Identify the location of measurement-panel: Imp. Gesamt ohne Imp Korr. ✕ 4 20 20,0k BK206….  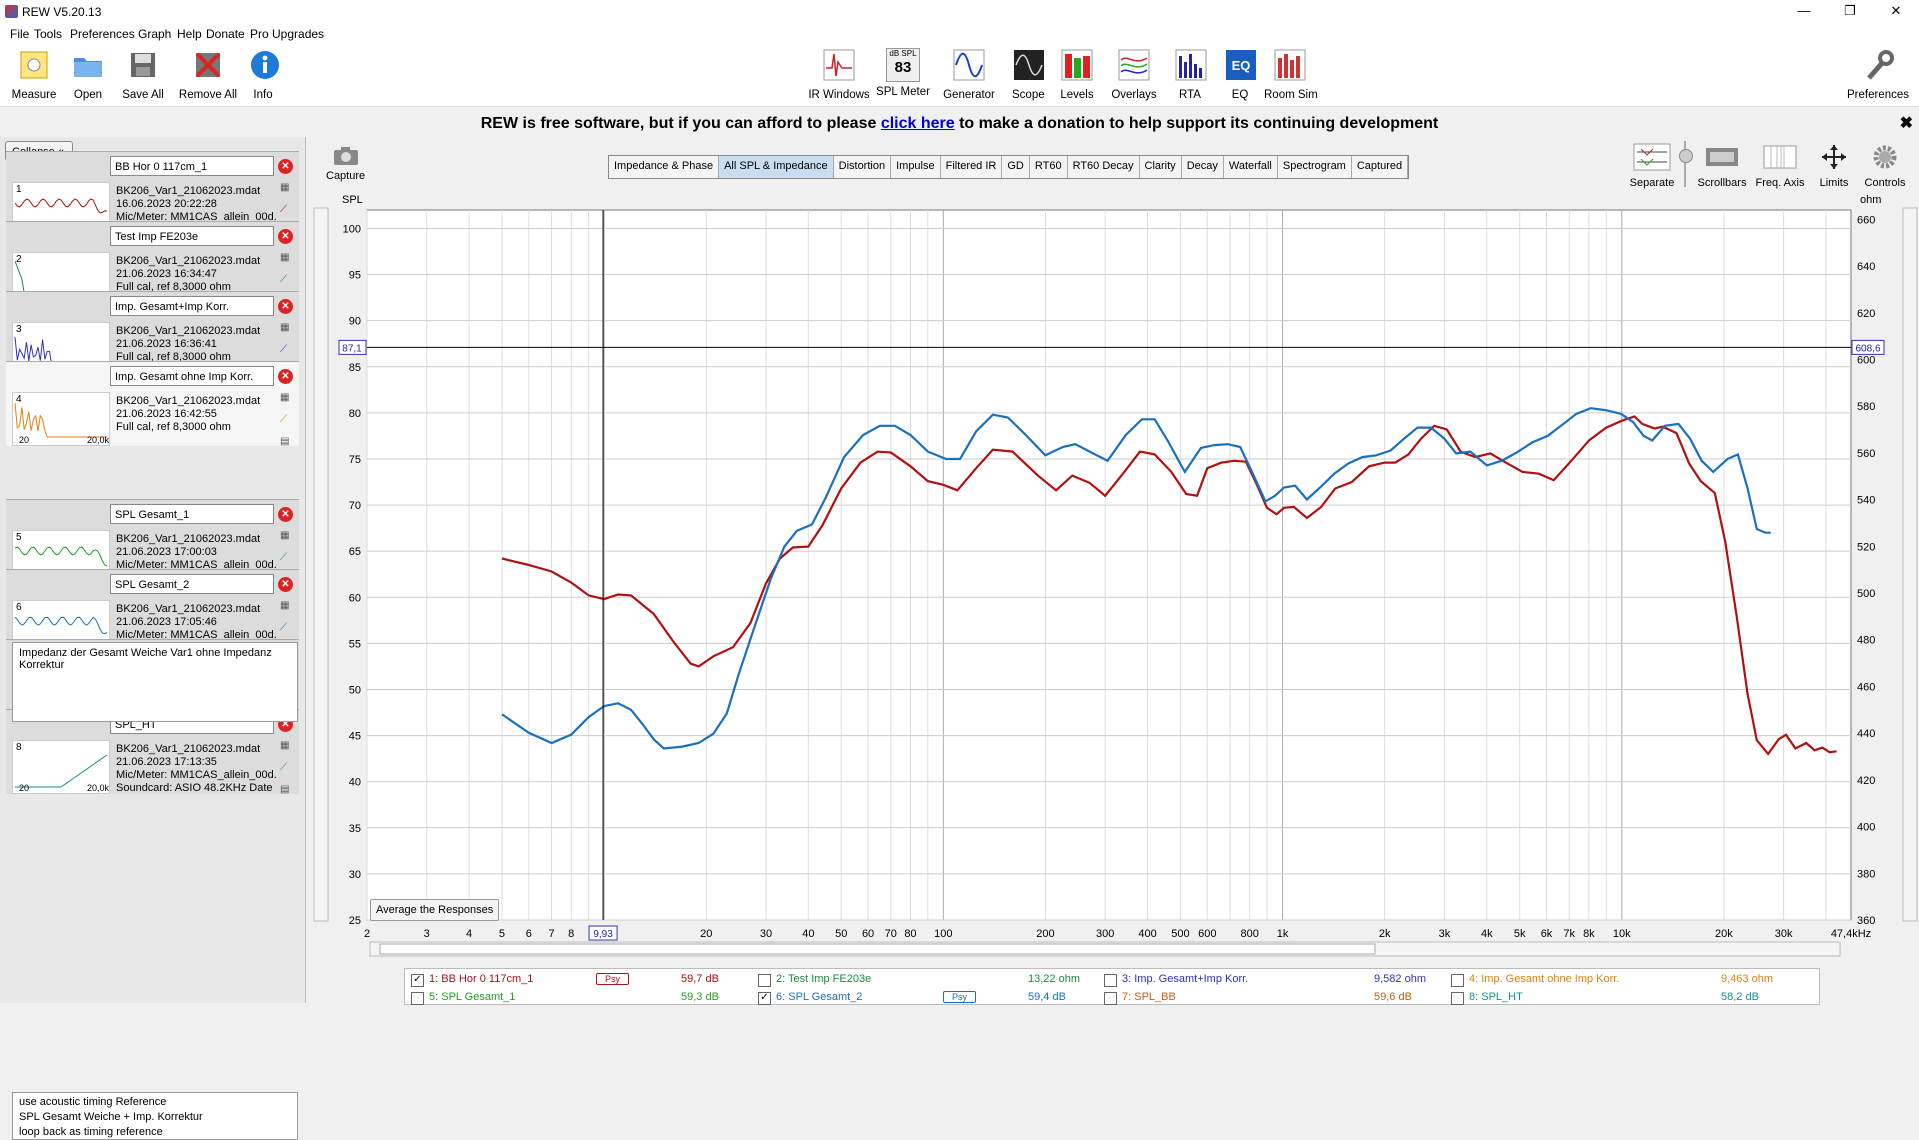
(152, 404).